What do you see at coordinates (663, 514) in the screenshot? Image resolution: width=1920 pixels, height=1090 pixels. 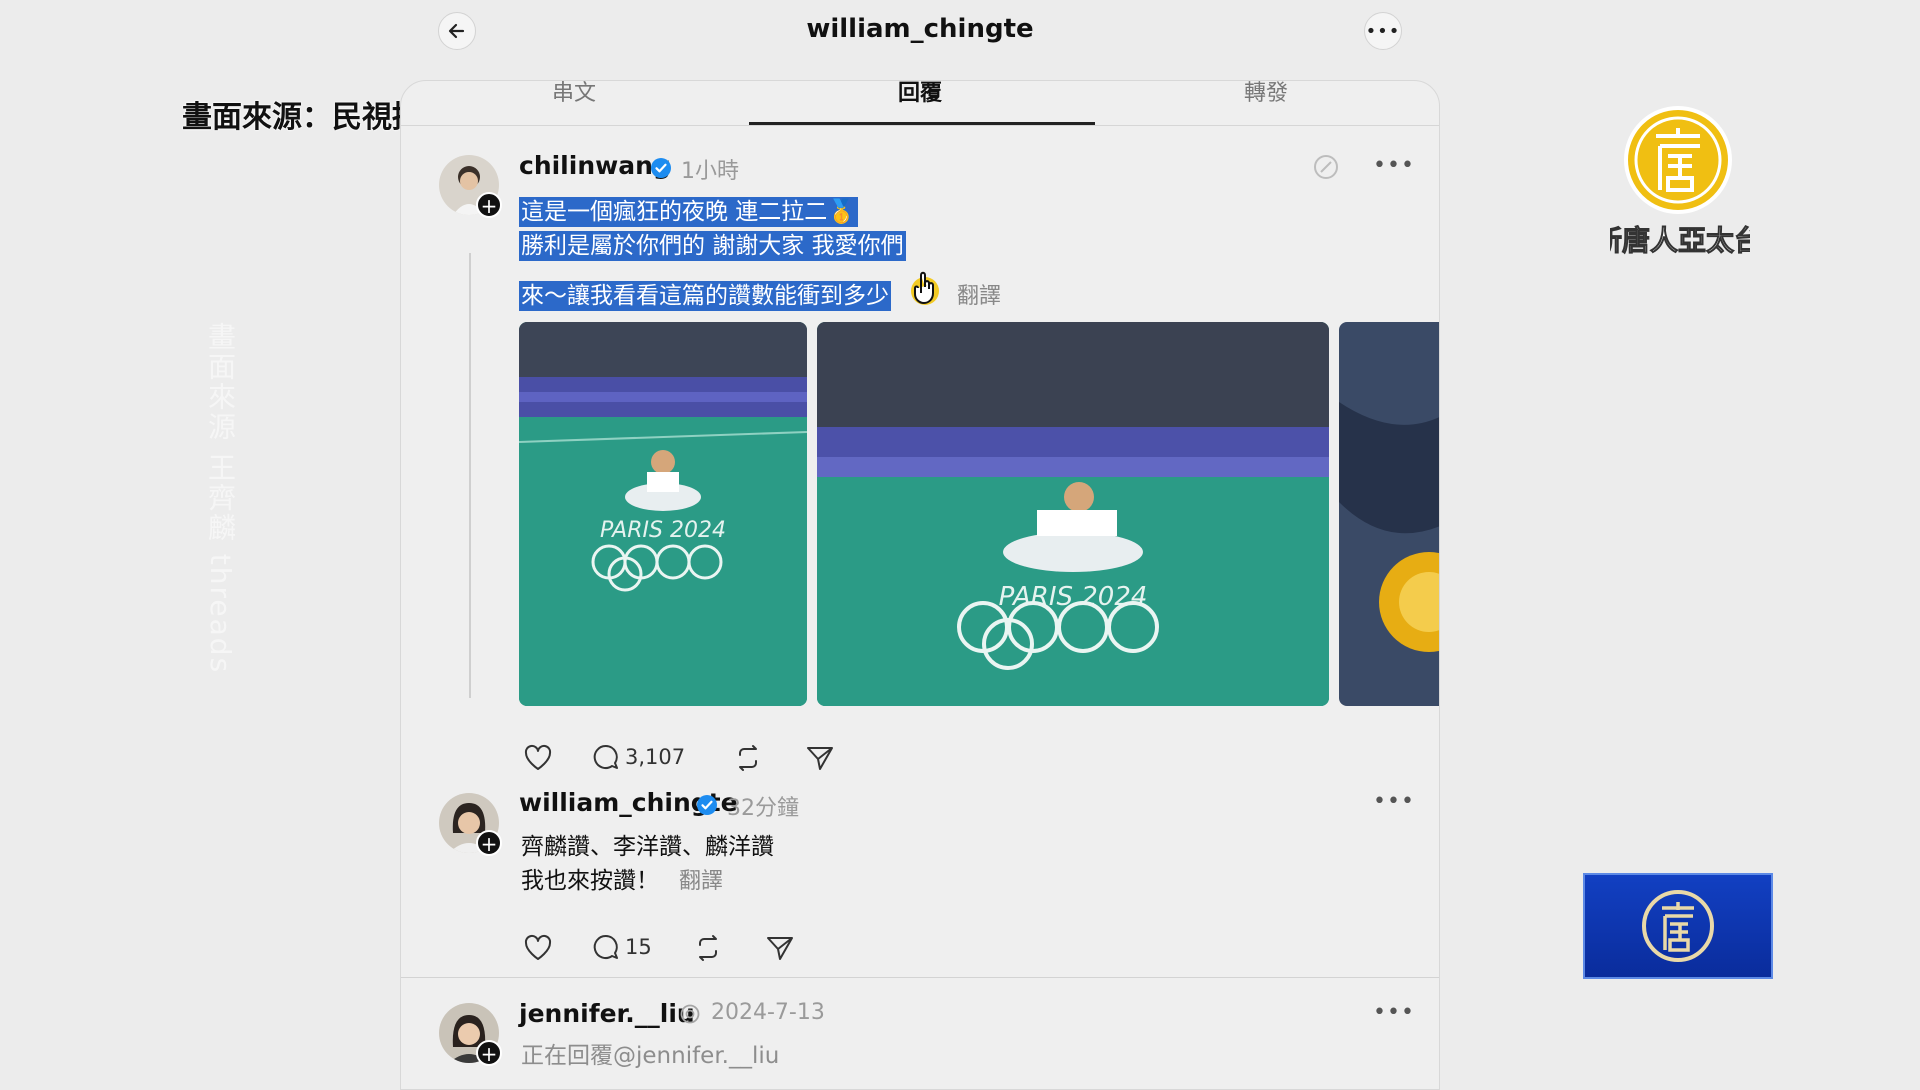 I see `paris-2024-court-photo-1: PARIS 2024` at bounding box center [663, 514].